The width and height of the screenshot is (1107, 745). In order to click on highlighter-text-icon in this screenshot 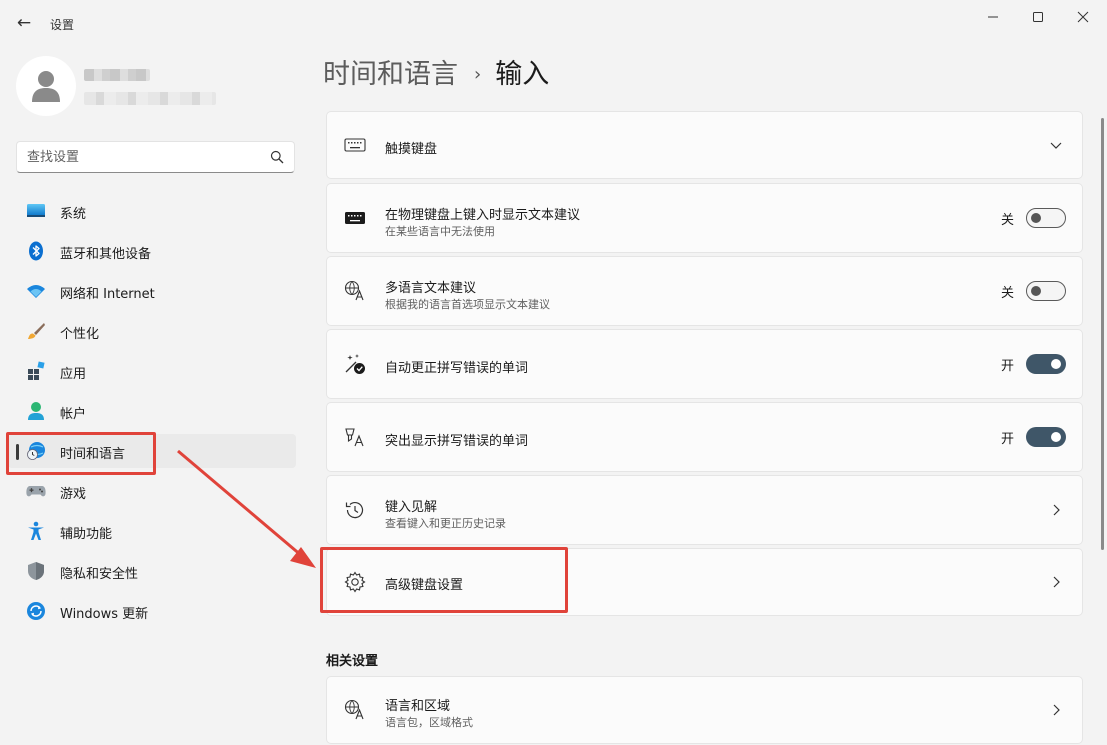, I will do `click(354, 437)`.